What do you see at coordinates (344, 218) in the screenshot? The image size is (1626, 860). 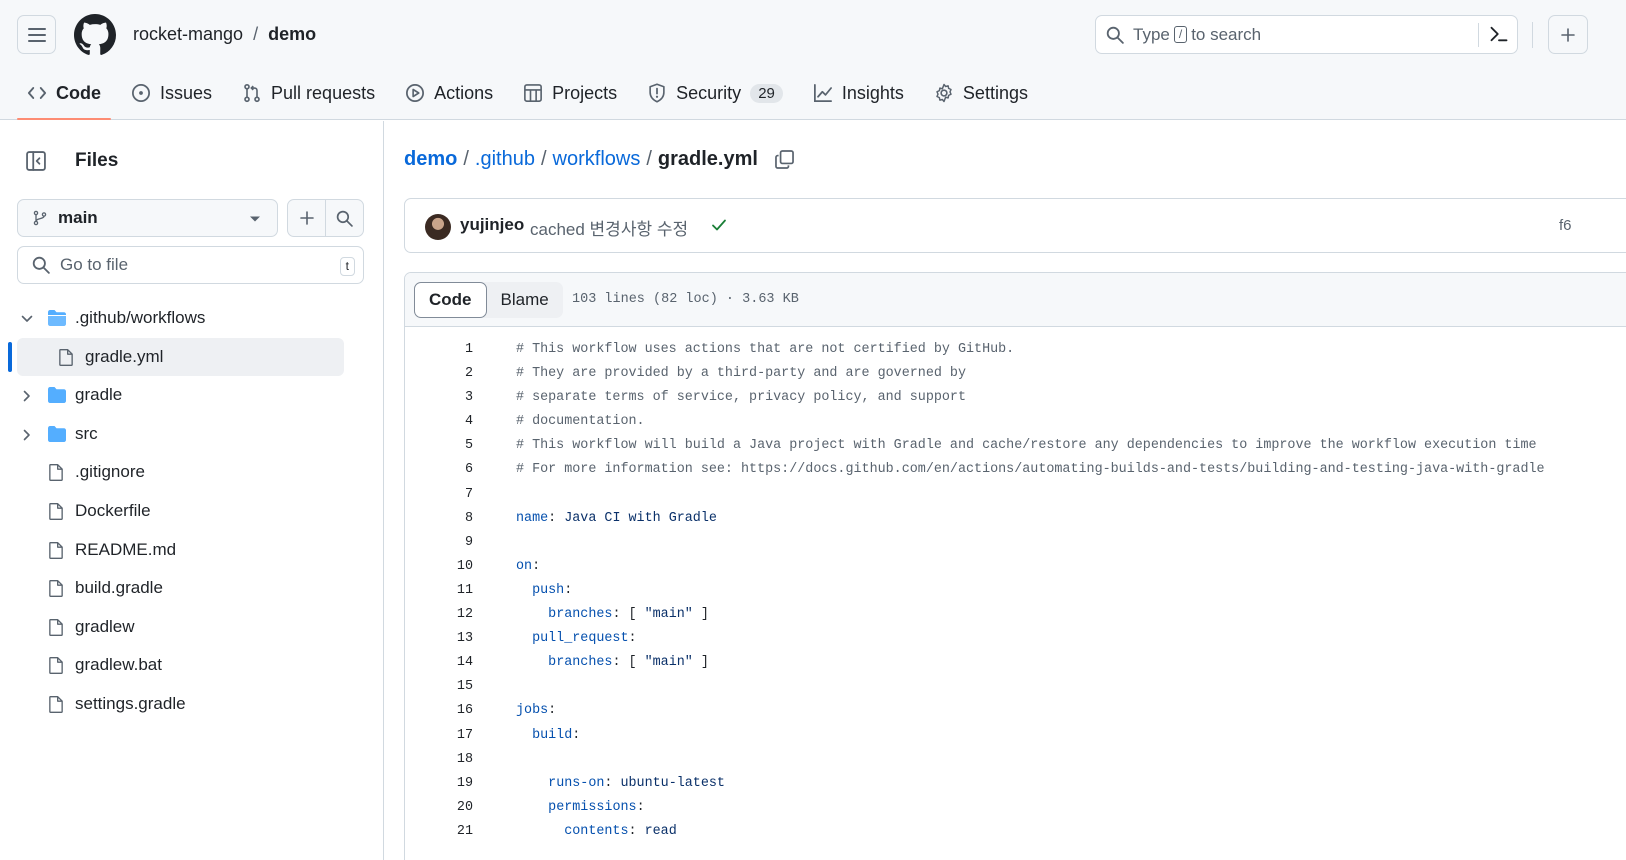 I see `search-files-button` at bounding box center [344, 218].